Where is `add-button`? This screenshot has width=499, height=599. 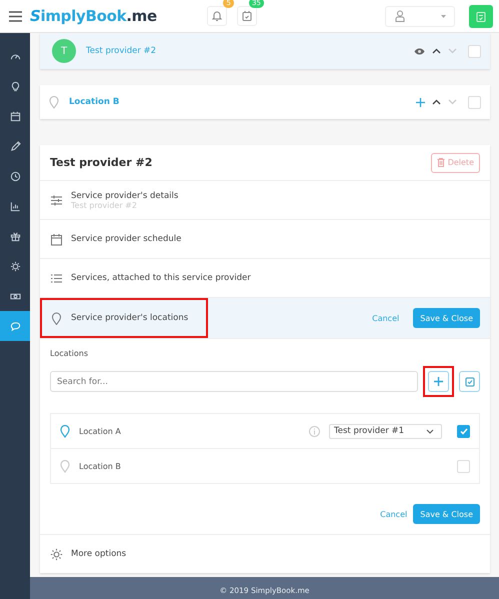
add-button is located at coordinates (438, 381).